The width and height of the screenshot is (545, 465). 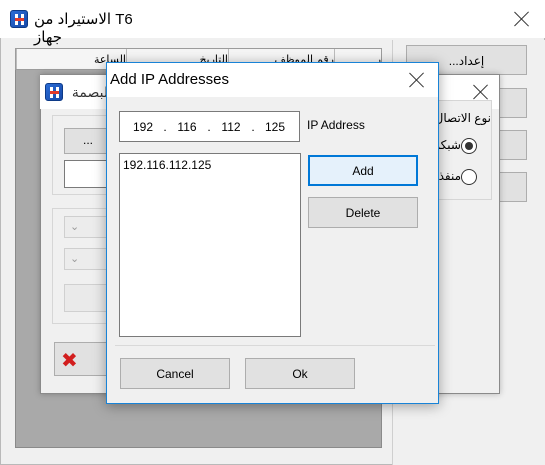 What do you see at coordinates (169, 79) in the screenshot?
I see `add-ip-dialog-title: Add IP Addresses` at bounding box center [169, 79].